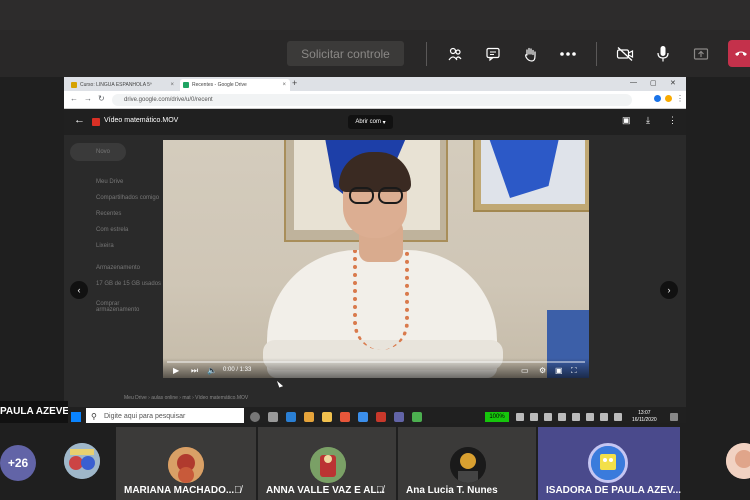  What do you see at coordinates (186, 85) in the screenshot?
I see `drive-favicon-icon` at bounding box center [186, 85].